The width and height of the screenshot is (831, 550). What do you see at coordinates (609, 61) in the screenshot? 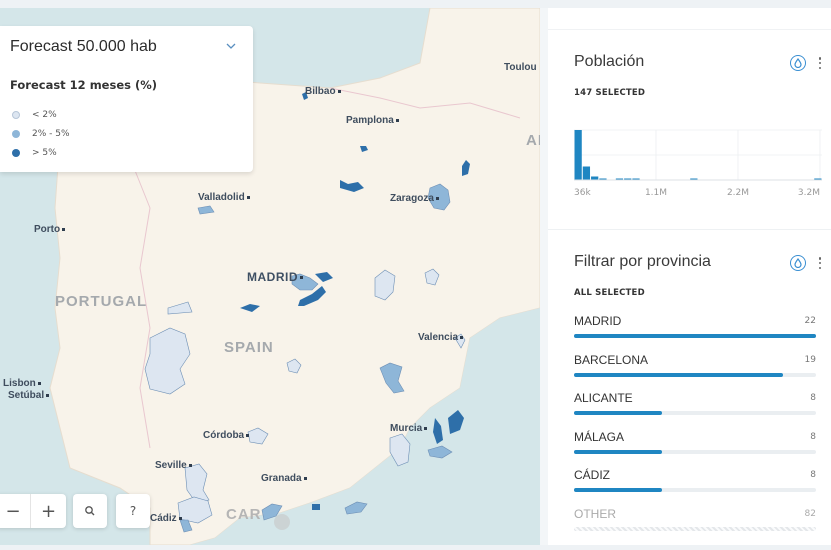
I see `widget-title-poblacion: Población` at bounding box center [609, 61].